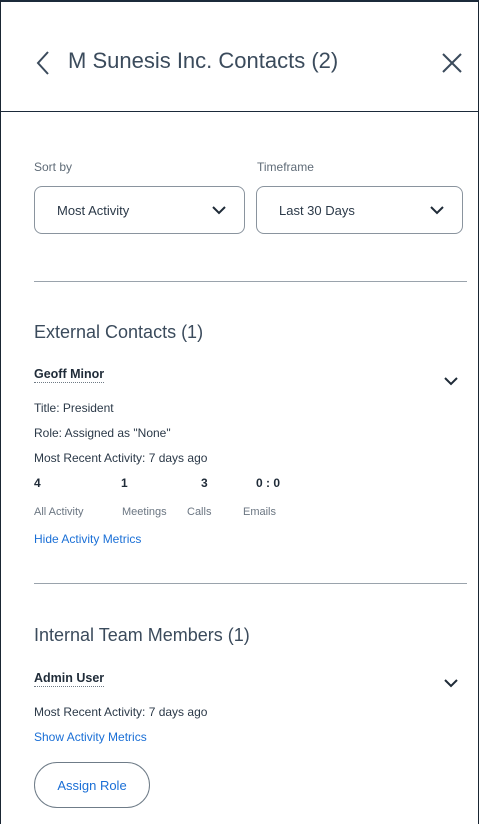 The height and width of the screenshot is (824, 481). I want to click on metric-meetings-value: 1, so click(124, 483).